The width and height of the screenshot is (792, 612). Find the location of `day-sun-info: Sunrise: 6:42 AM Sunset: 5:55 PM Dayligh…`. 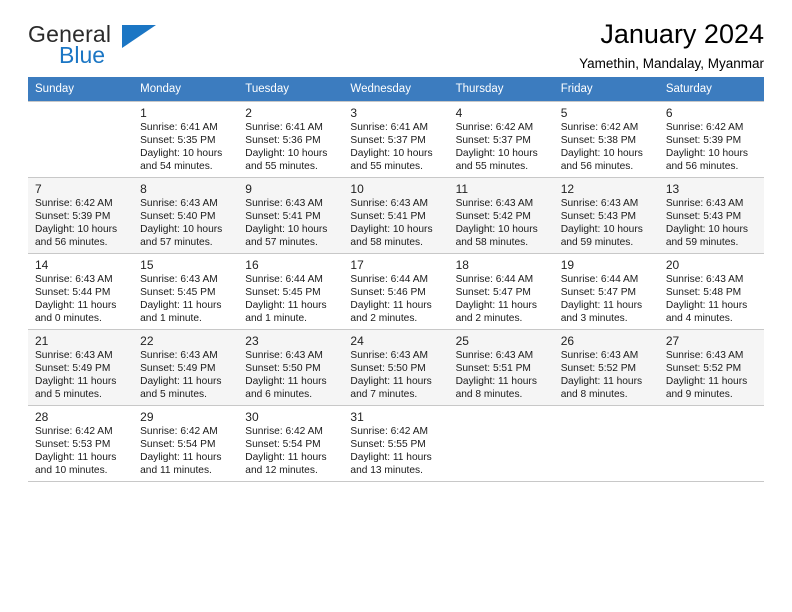

day-sun-info: Sunrise: 6:42 AM Sunset: 5:55 PM Dayligh… is located at coordinates (391, 451).